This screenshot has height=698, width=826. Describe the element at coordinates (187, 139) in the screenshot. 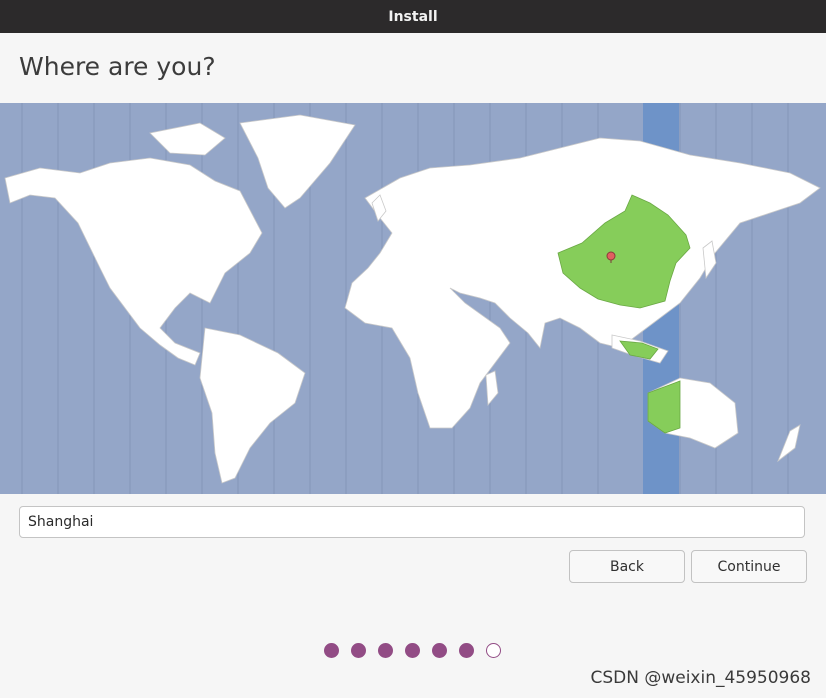

I see `arctic-islands-shape` at that location.